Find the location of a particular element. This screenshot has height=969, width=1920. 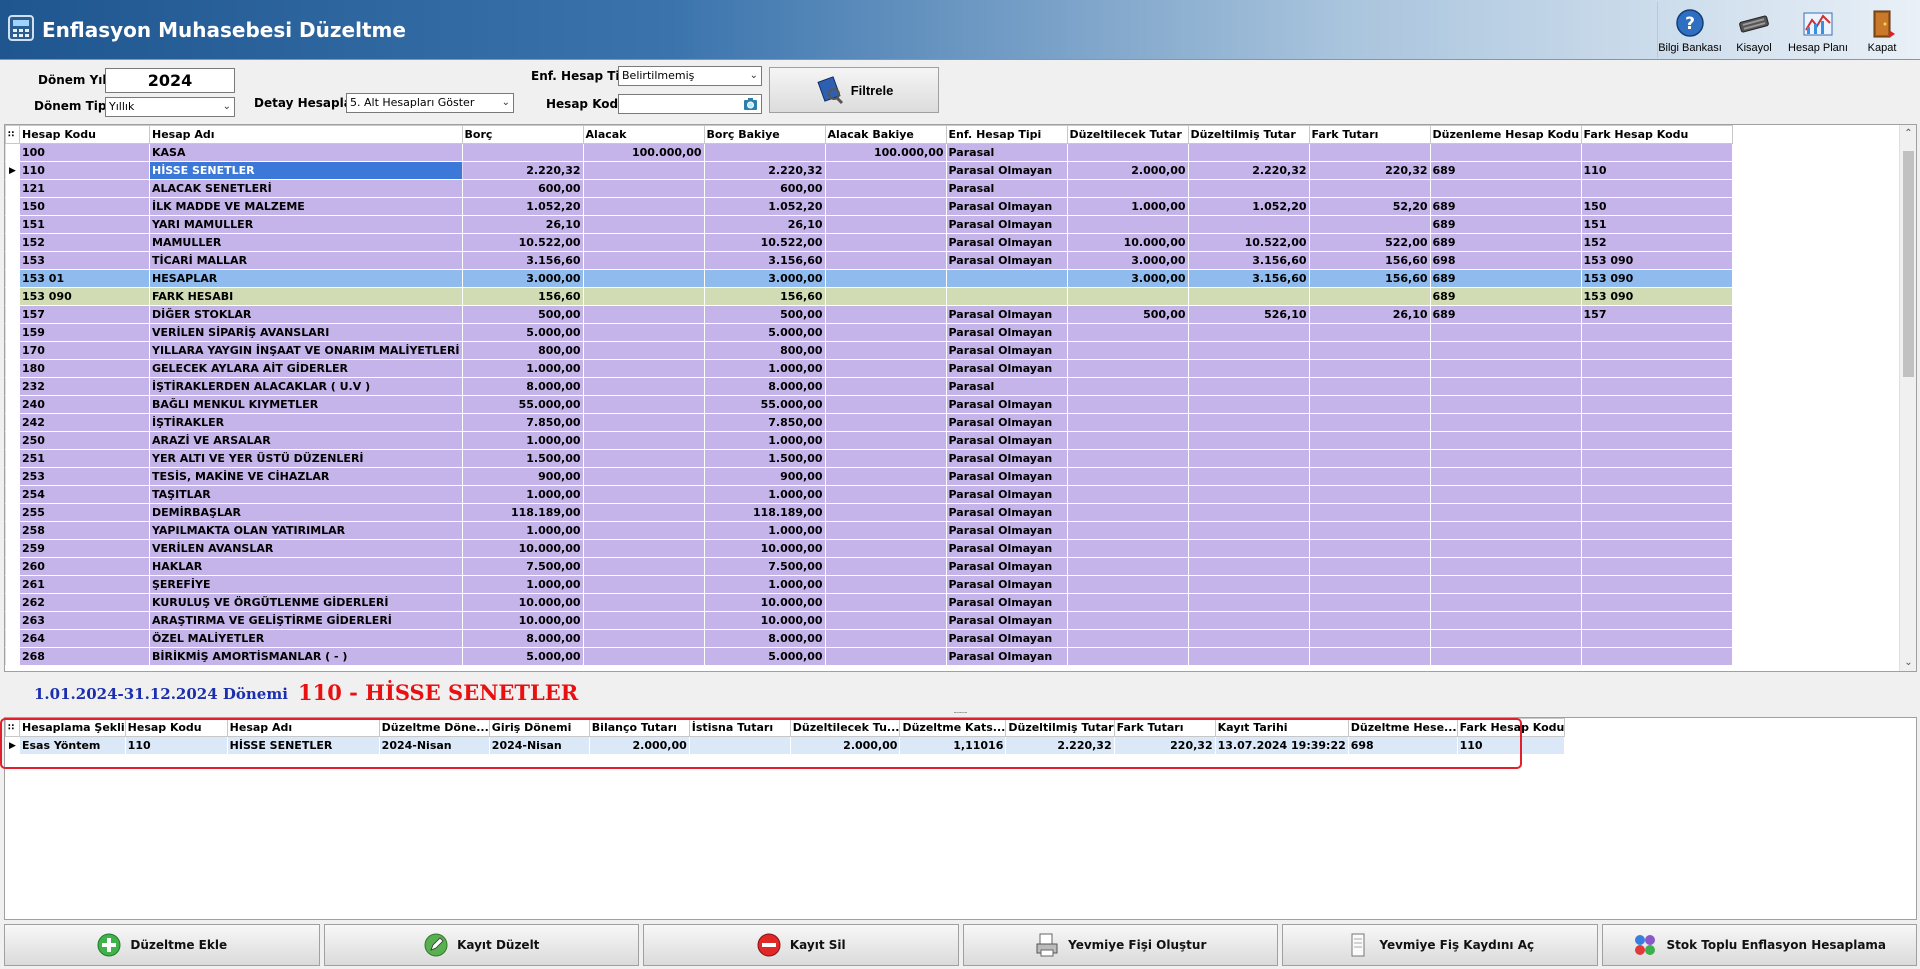

table-cell: 55.000,00 is located at coordinates (764, 404).